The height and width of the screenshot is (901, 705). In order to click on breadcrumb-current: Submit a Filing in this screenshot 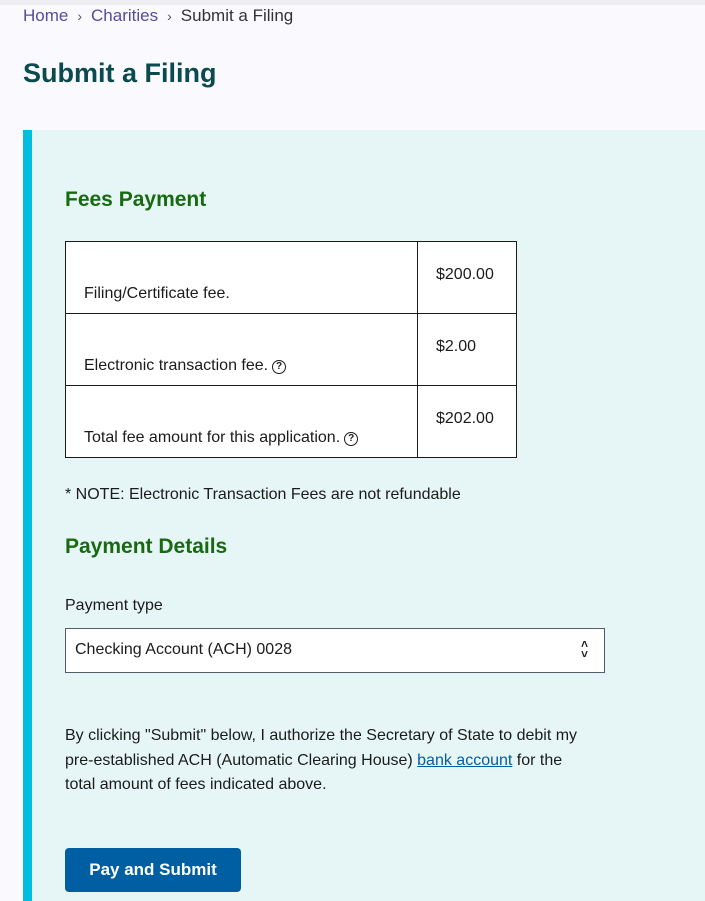, I will do `click(237, 15)`.